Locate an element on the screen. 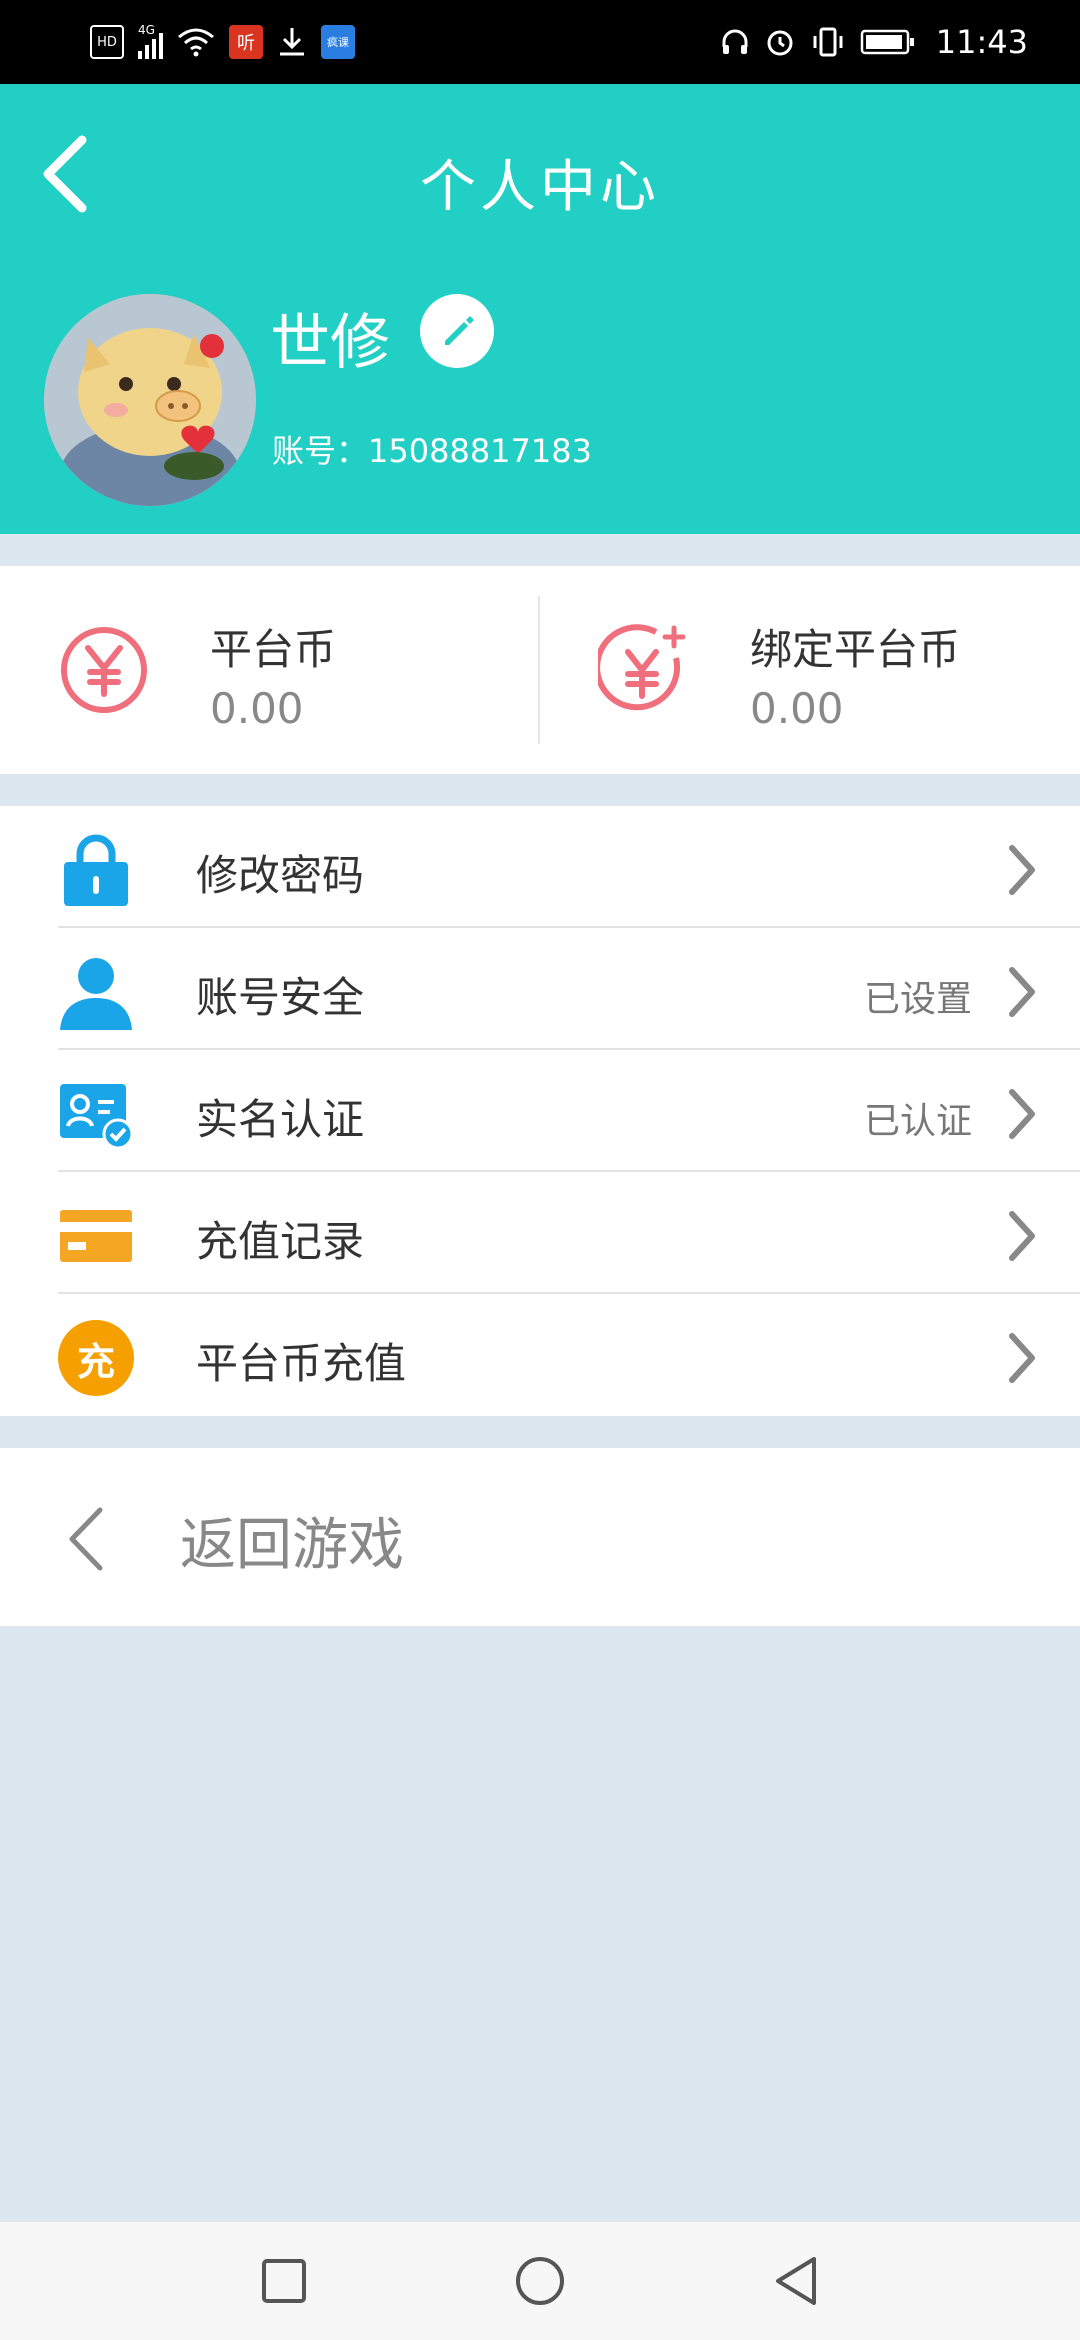  status-left: HD 4G 听 疯课 is located at coordinates (222, 41).